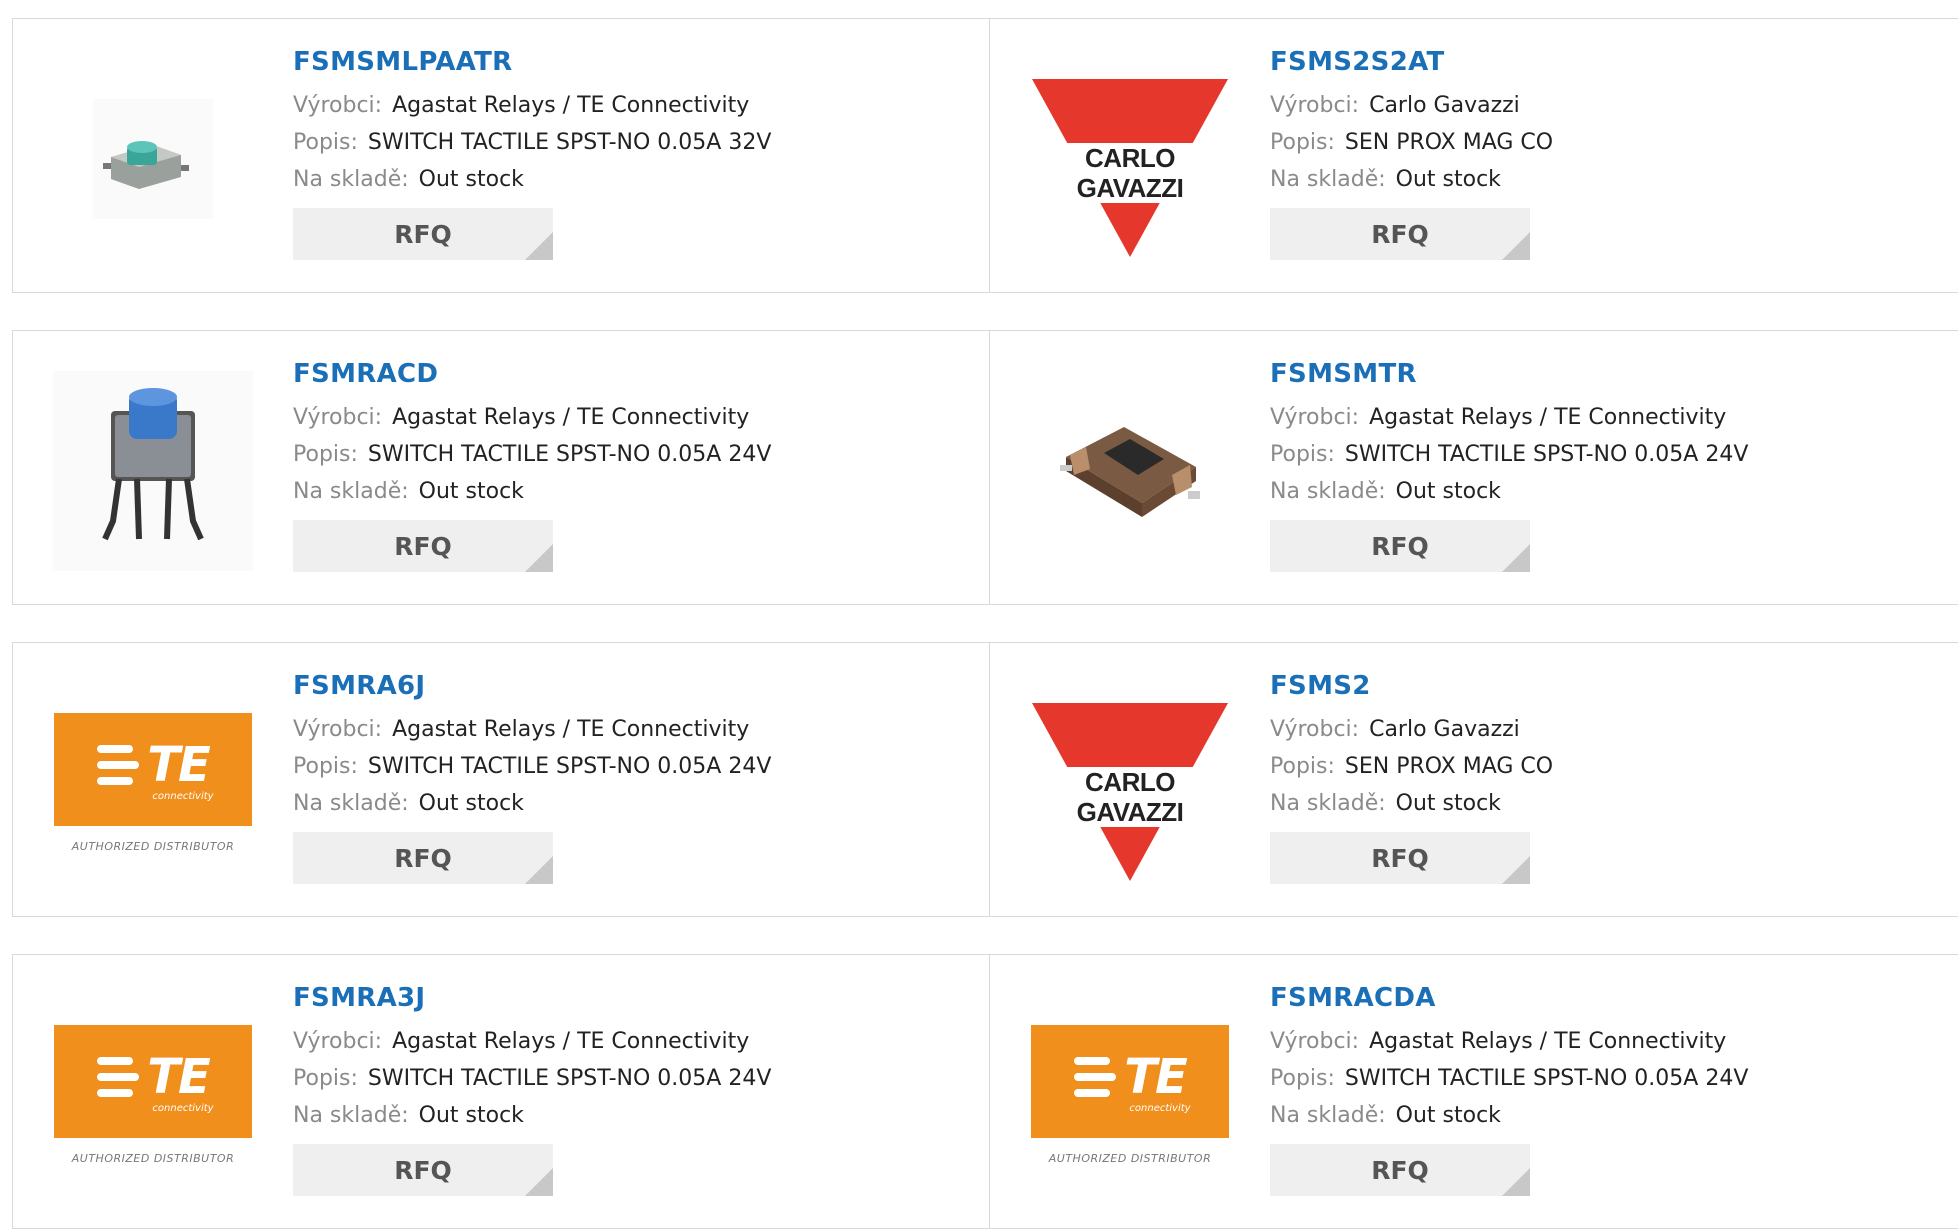 This screenshot has height=1229, width=1958. I want to click on part-number-link: FSMRA6J, so click(532, 686).